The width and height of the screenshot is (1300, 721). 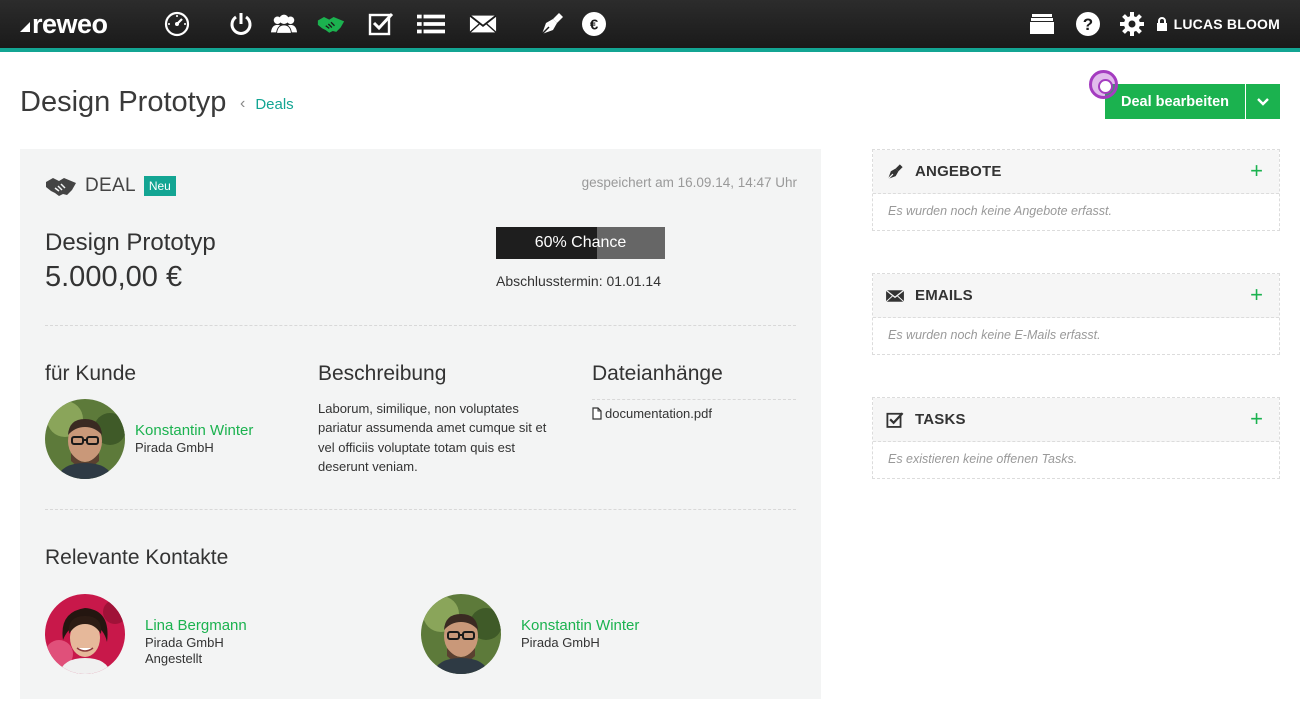 I want to click on widget-header: ANGEBOTE, so click(x=1076, y=172).